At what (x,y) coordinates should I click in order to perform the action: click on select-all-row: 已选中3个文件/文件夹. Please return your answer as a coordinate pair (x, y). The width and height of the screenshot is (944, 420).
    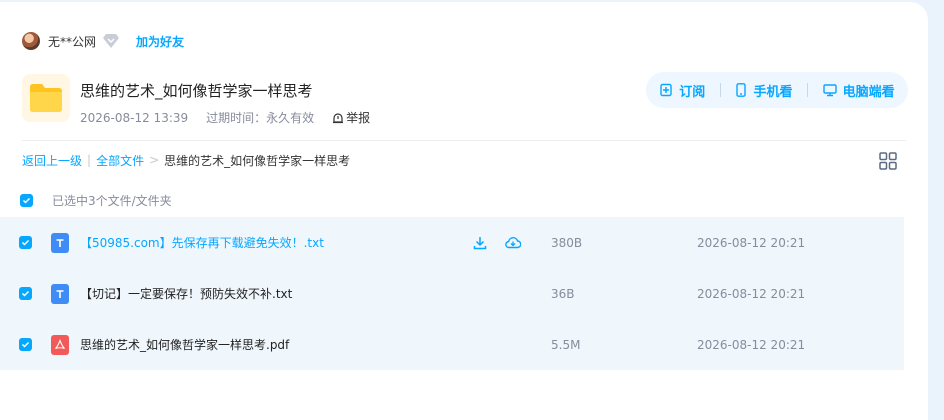
    Looking at the image, I should click on (96, 200).